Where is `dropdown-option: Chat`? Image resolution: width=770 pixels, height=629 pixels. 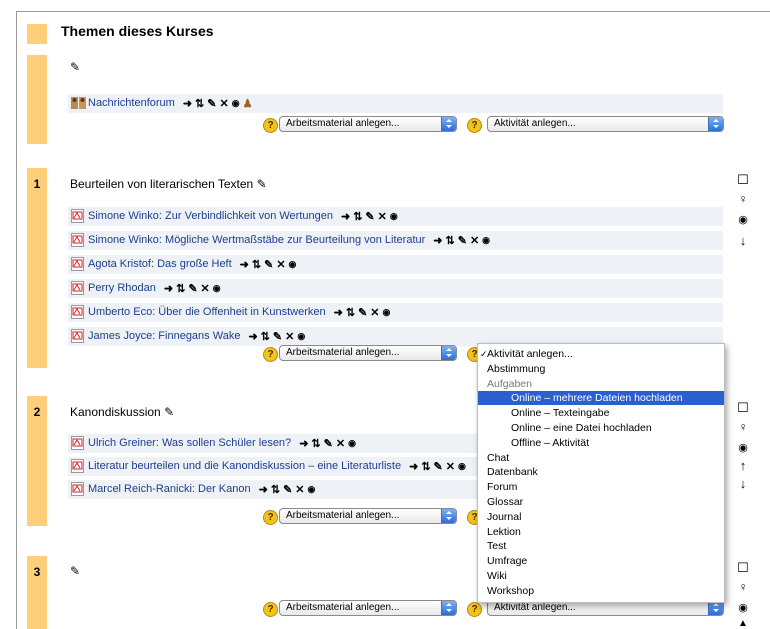 dropdown-option: Chat is located at coordinates (601, 458).